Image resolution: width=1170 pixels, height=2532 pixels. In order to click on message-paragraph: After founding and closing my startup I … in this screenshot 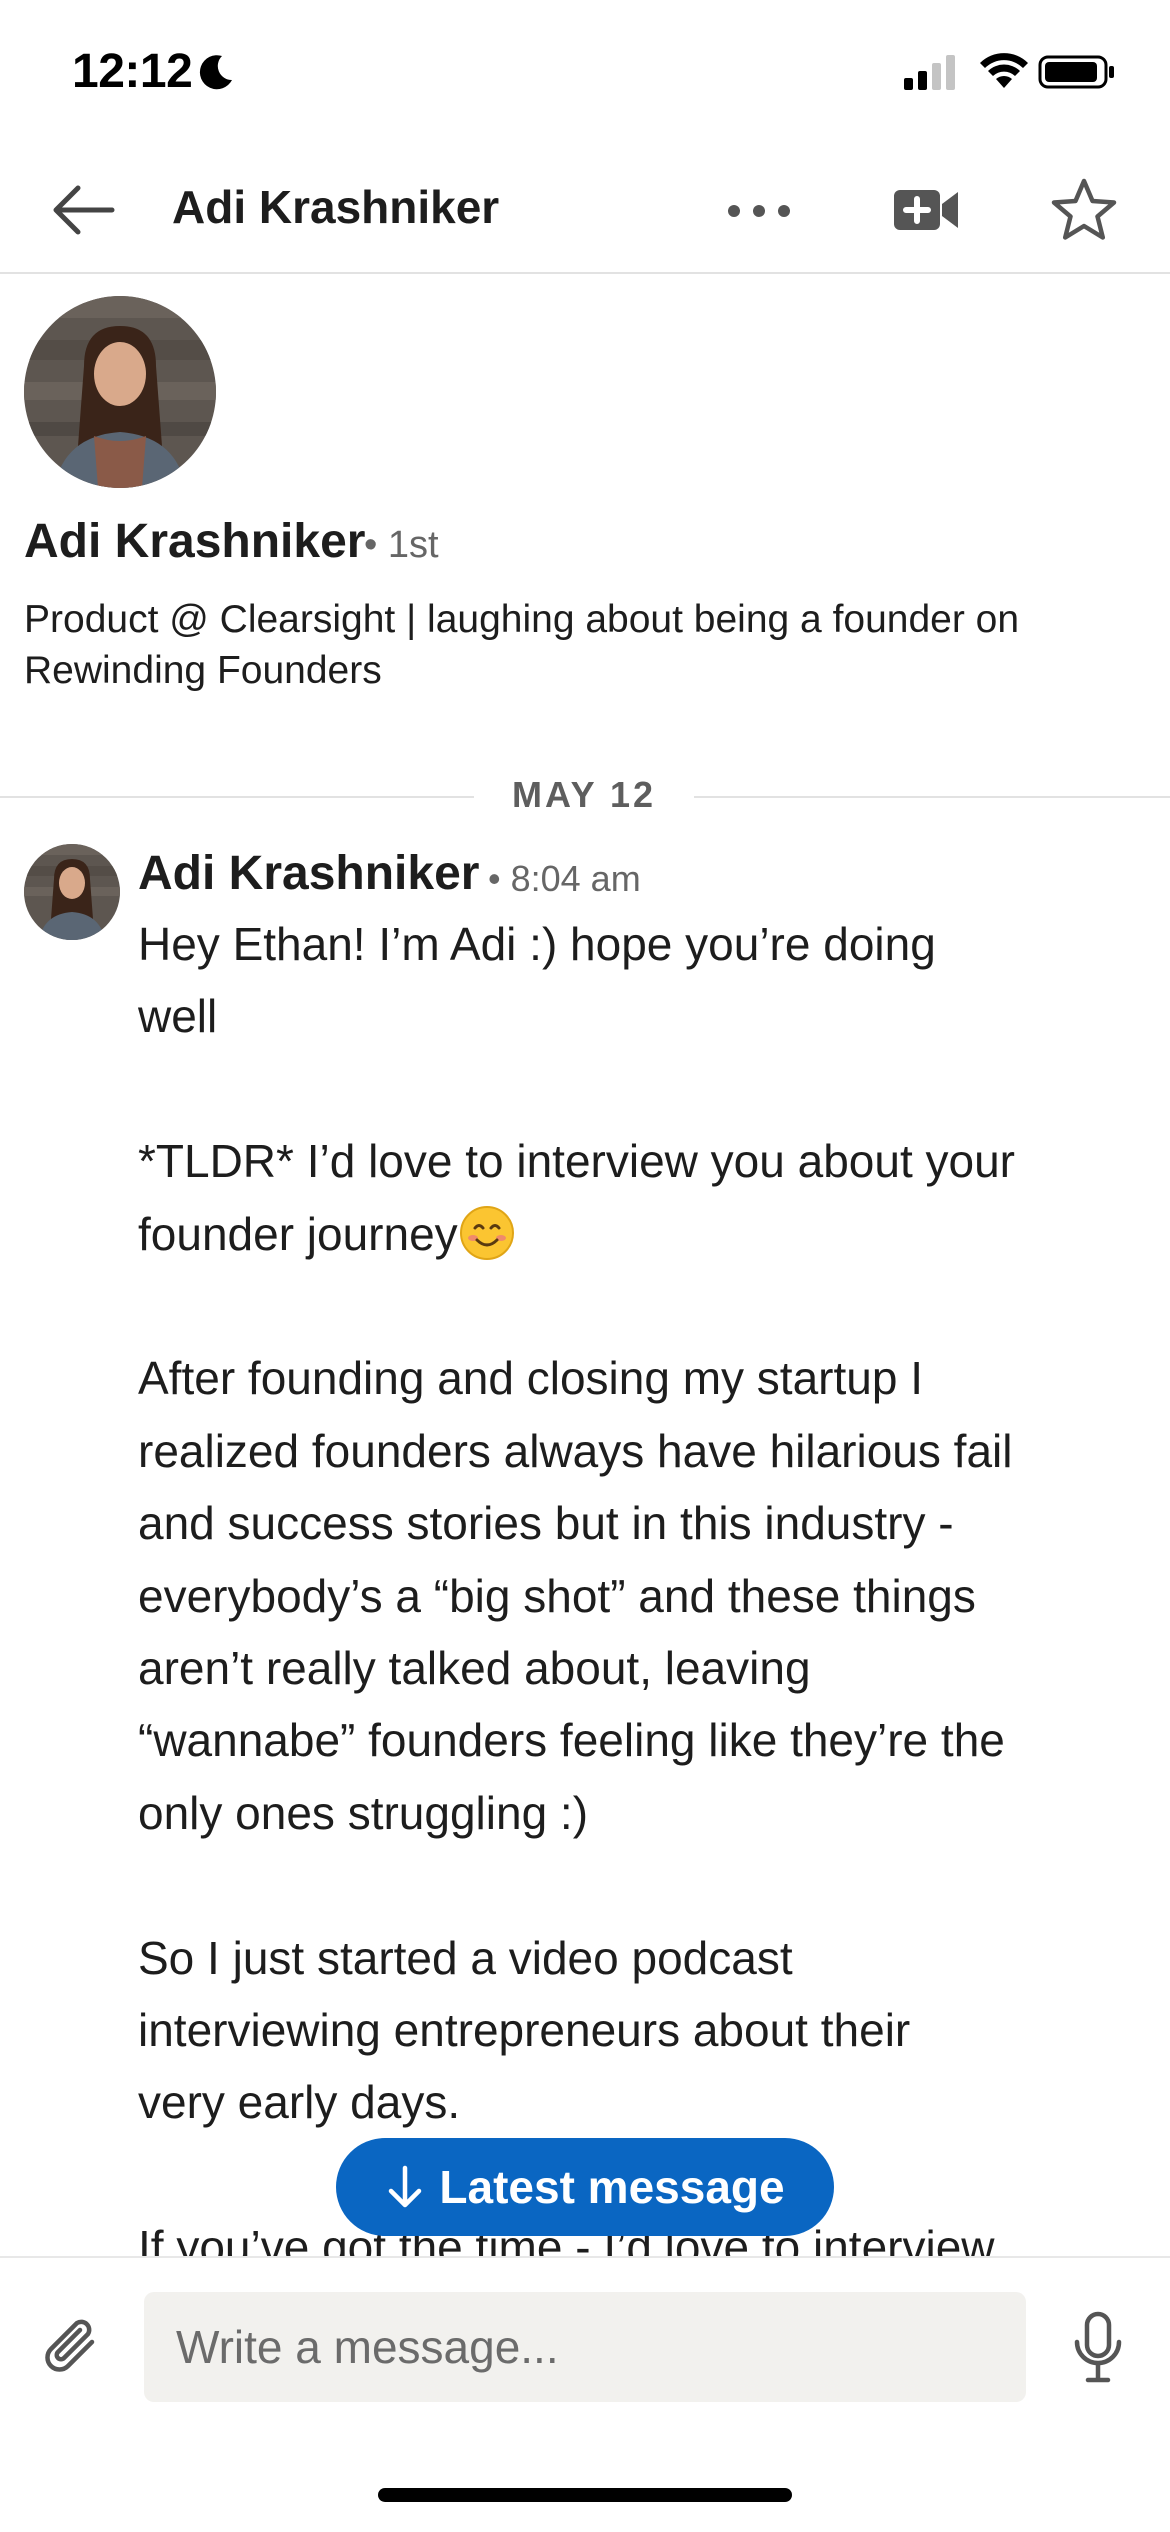, I will do `click(575, 1595)`.